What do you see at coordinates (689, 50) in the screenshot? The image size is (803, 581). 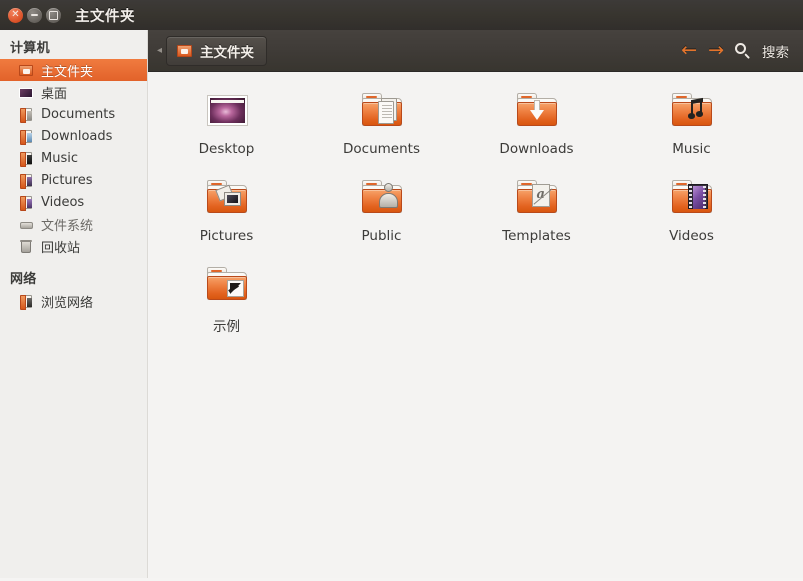 I see `back-arrow-icon: ←` at bounding box center [689, 50].